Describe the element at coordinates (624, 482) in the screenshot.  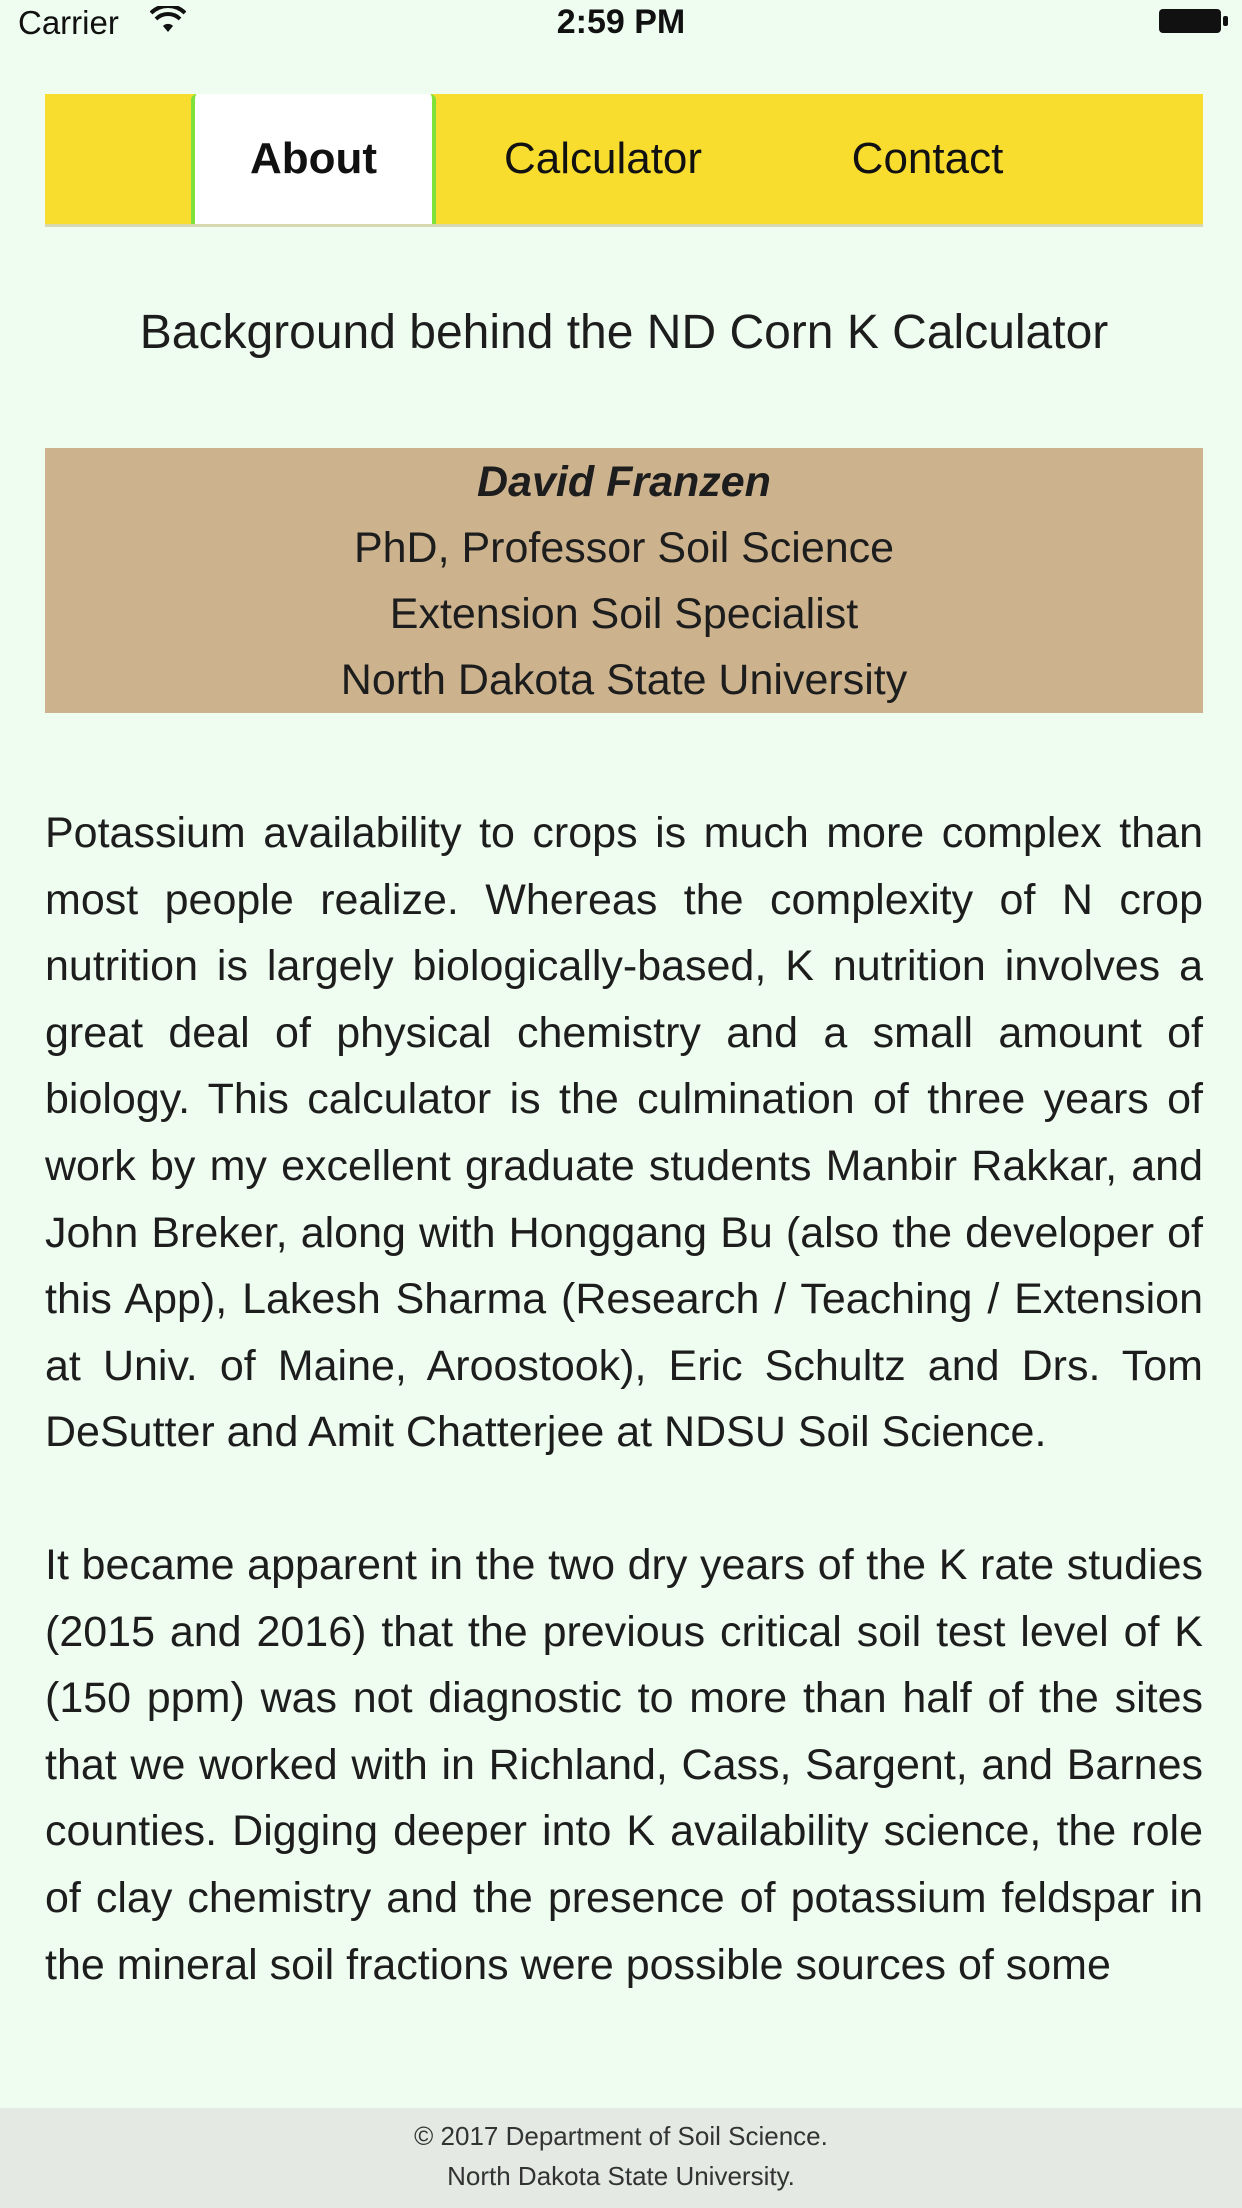
I see `author-name: David Franzen` at that location.